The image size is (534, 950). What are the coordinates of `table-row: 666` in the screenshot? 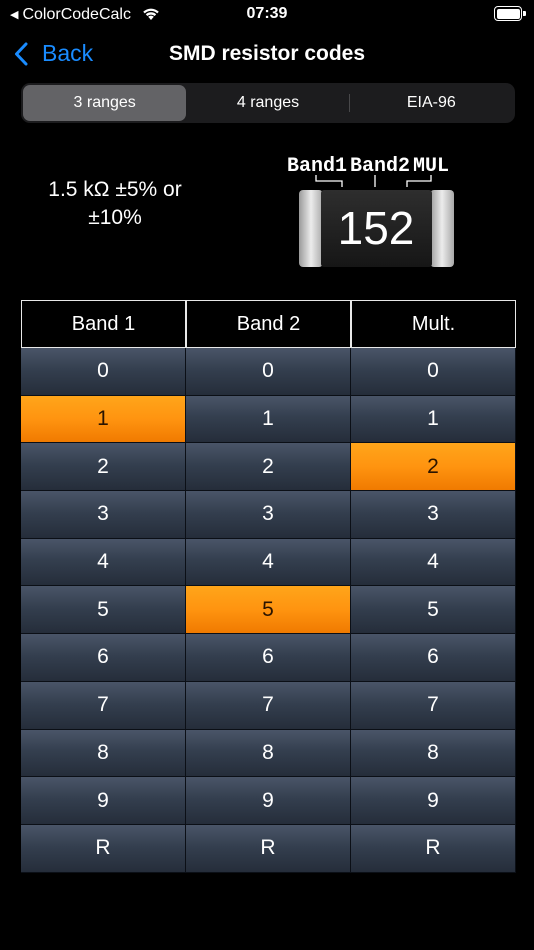 It's located at (268, 658).